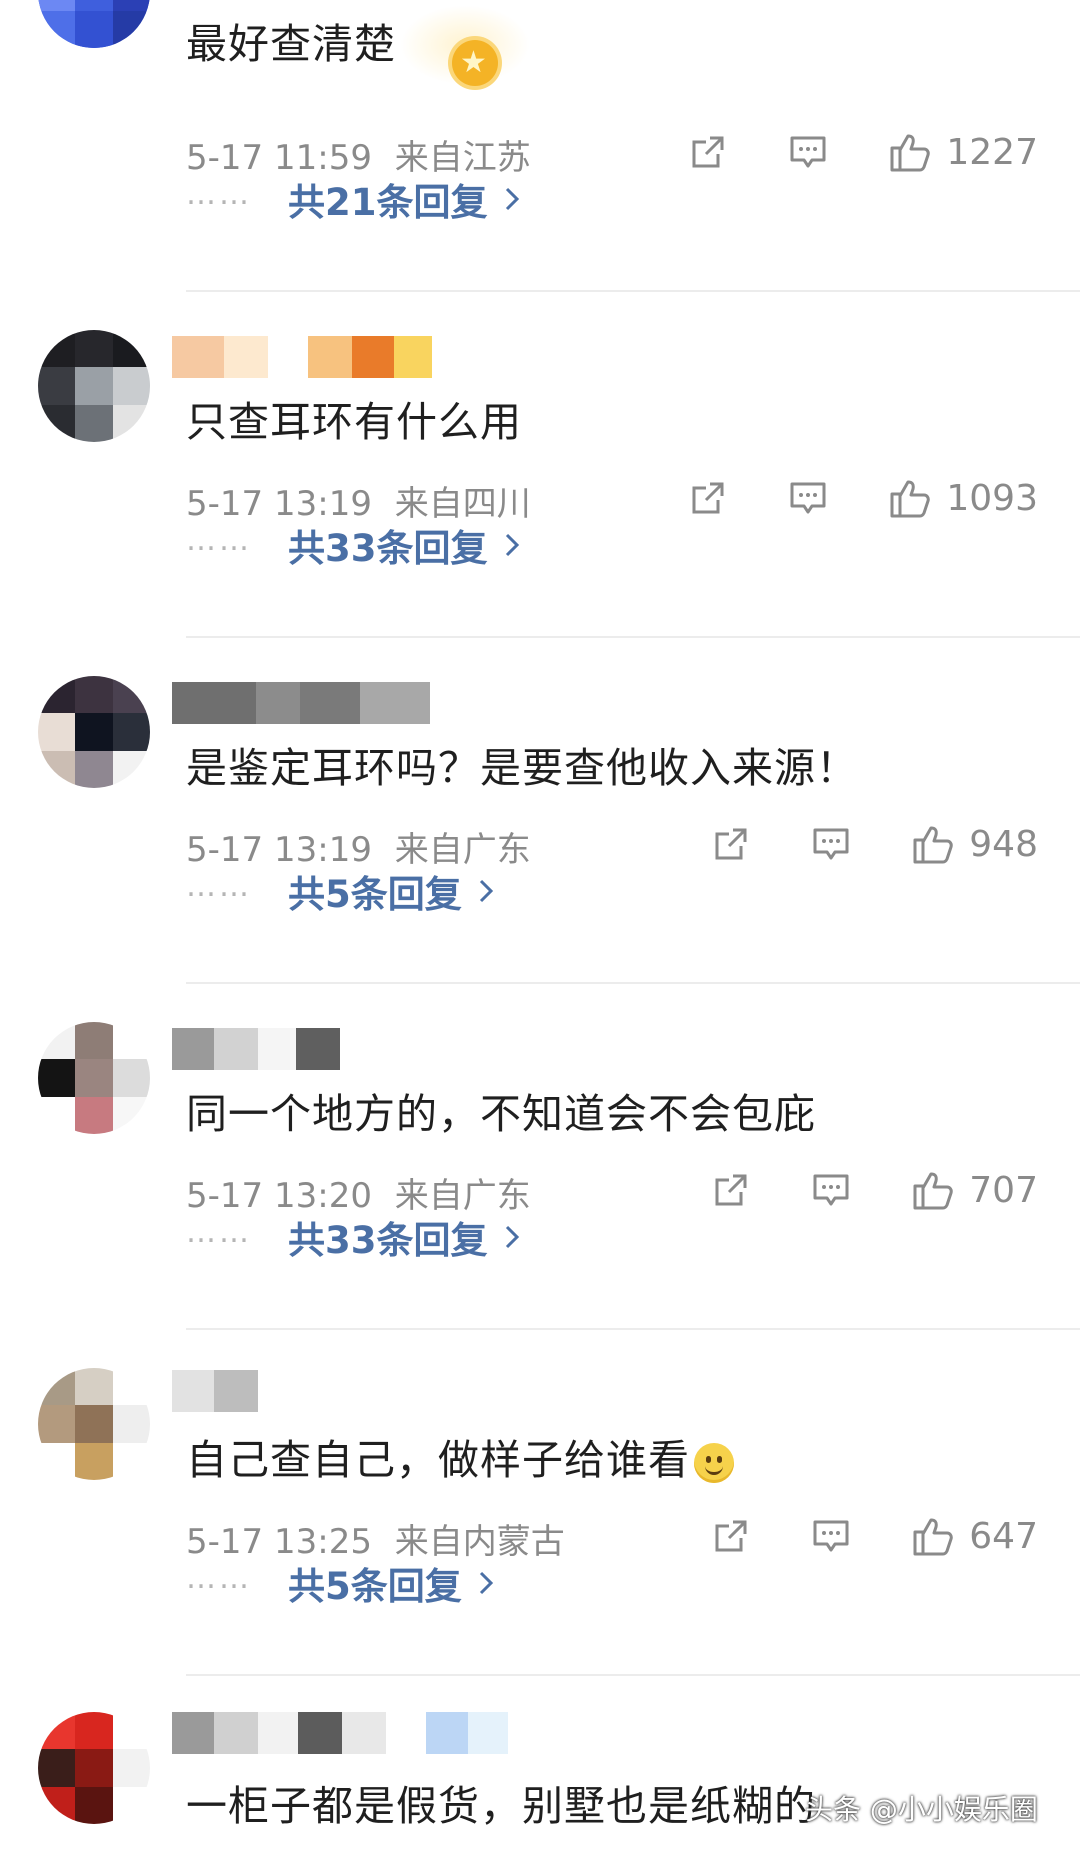 The width and height of the screenshot is (1080, 1851). Describe the element at coordinates (992, 152) in the screenshot. I see `like-count: 1227` at that location.